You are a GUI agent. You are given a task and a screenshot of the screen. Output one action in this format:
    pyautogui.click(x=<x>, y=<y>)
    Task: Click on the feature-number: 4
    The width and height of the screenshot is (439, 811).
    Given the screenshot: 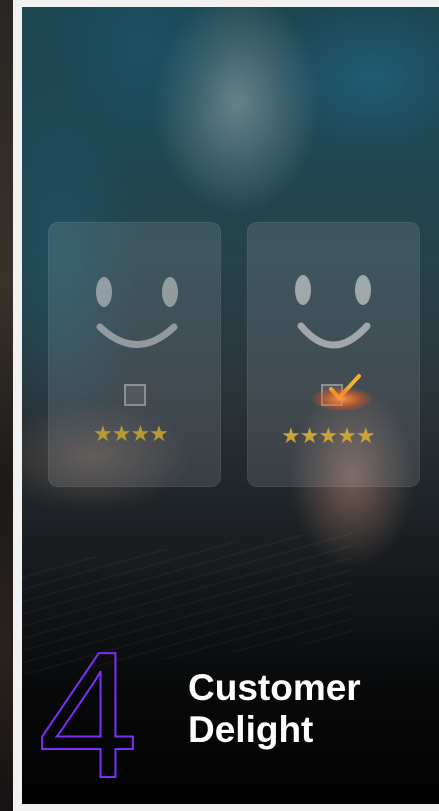 What is the action you would take?
    pyautogui.click(x=88, y=707)
    